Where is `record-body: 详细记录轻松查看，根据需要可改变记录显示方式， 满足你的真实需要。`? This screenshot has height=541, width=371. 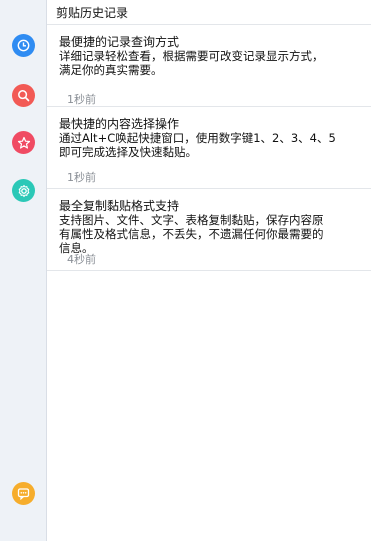 record-body: 详细记录轻松查看，根据需要可改变记录显示方式， 满足你的真实需要。 is located at coordinates (191, 63).